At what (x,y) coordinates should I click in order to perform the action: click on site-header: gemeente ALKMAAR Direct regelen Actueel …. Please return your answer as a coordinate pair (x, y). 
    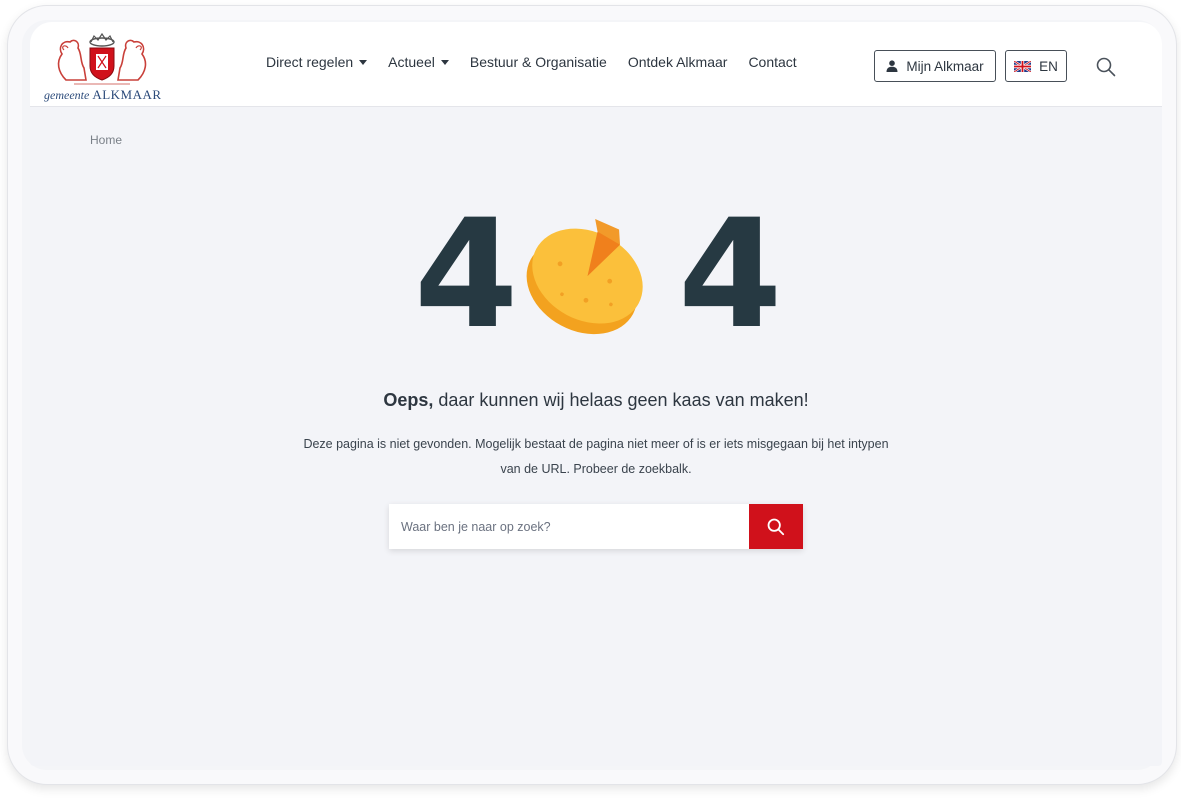
    Looking at the image, I should click on (596, 64).